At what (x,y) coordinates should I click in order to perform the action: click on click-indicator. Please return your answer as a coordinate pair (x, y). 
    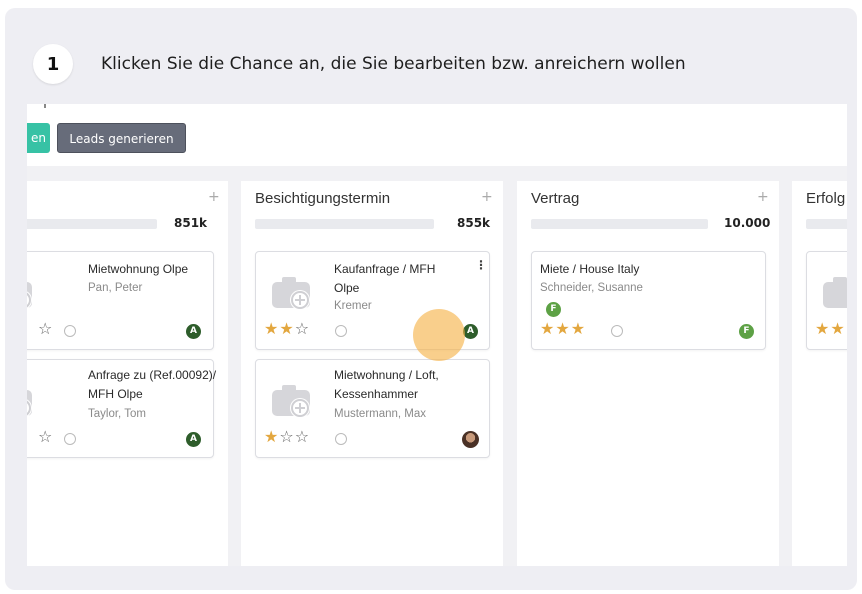
    Looking at the image, I should click on (439, 335).